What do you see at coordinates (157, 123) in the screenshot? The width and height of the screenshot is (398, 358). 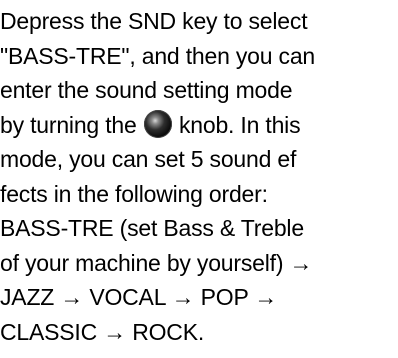 I see `knob-icon` at bounding box center [157, 123].